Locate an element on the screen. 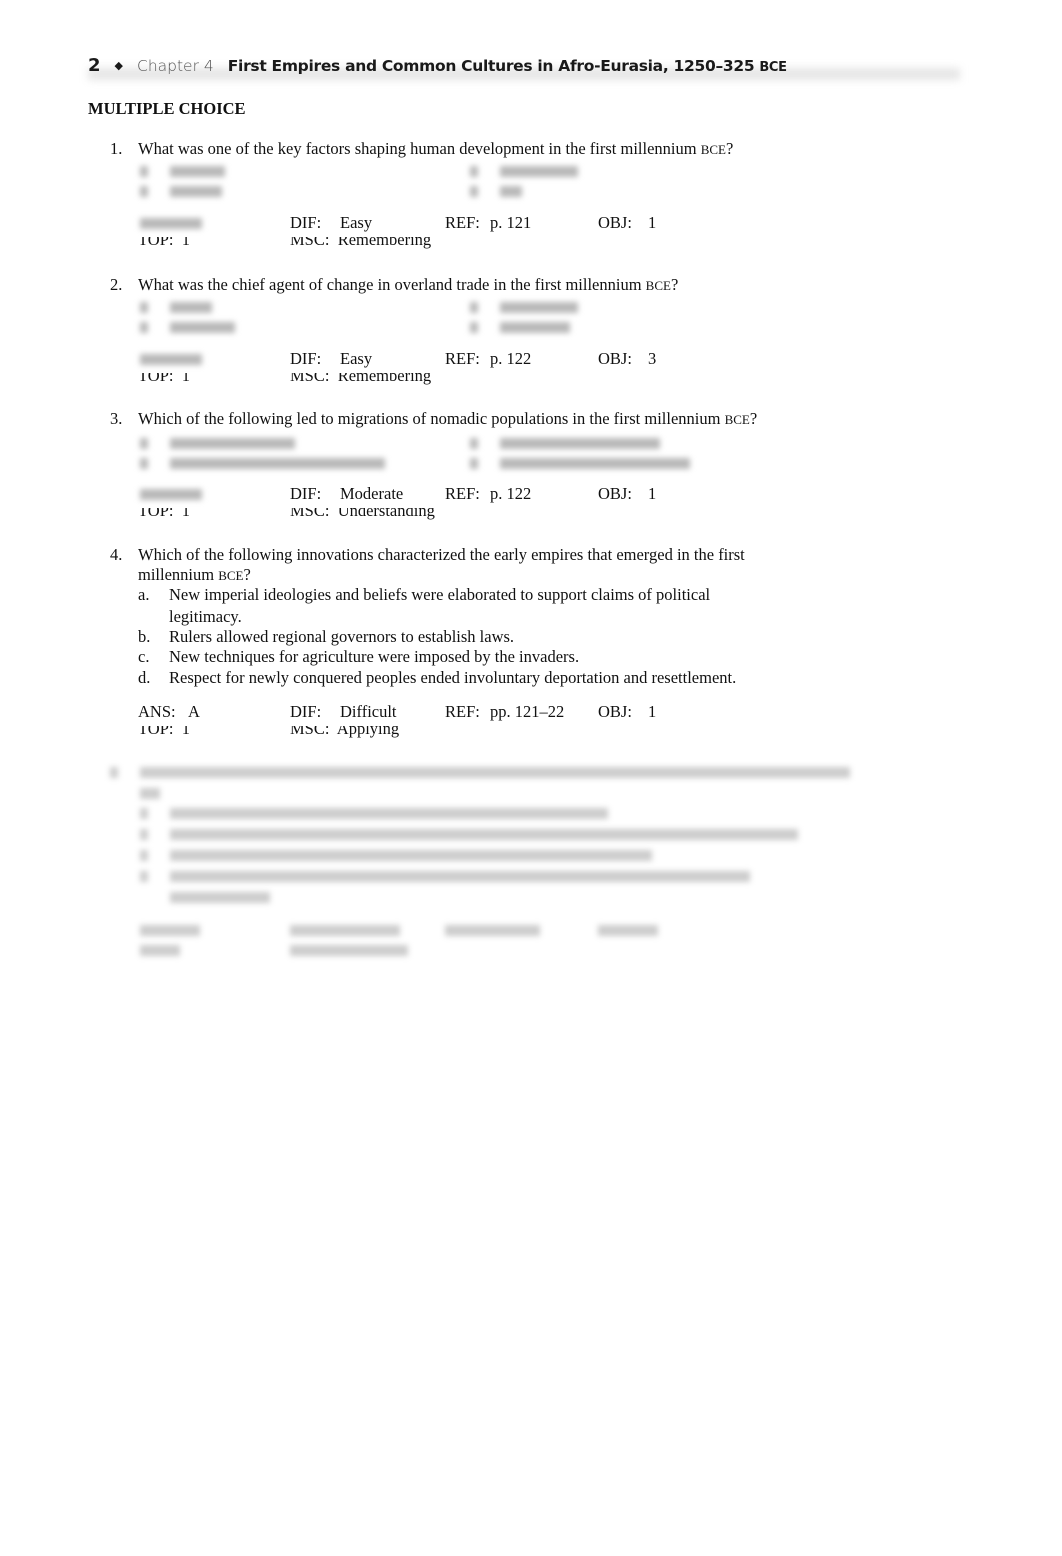  msc-value: Understanding is located at coordinates (386, 514).